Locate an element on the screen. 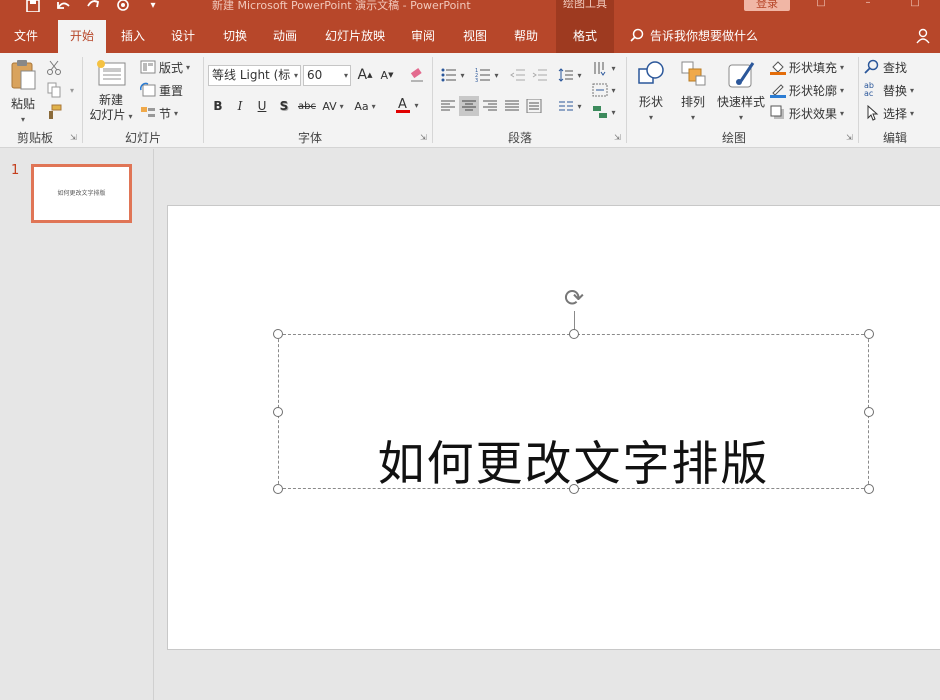  copy-icon is located at coordinates (54, 90).